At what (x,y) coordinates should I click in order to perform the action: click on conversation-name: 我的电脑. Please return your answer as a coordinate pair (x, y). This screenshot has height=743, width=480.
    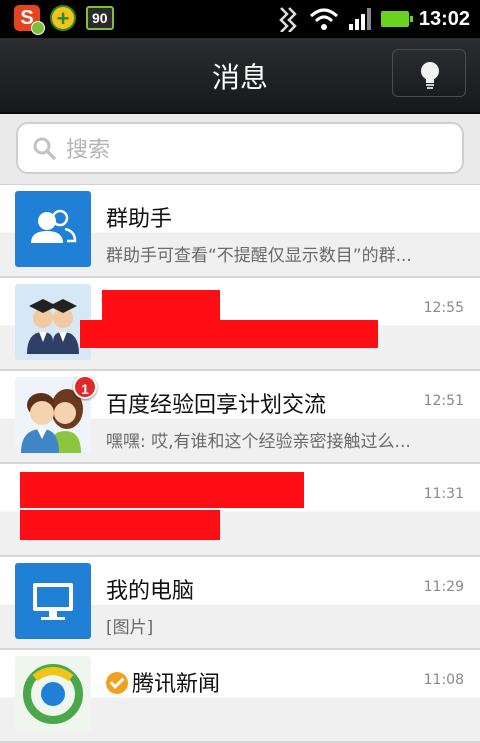
    Looking at the image, I should click on (150, 591).